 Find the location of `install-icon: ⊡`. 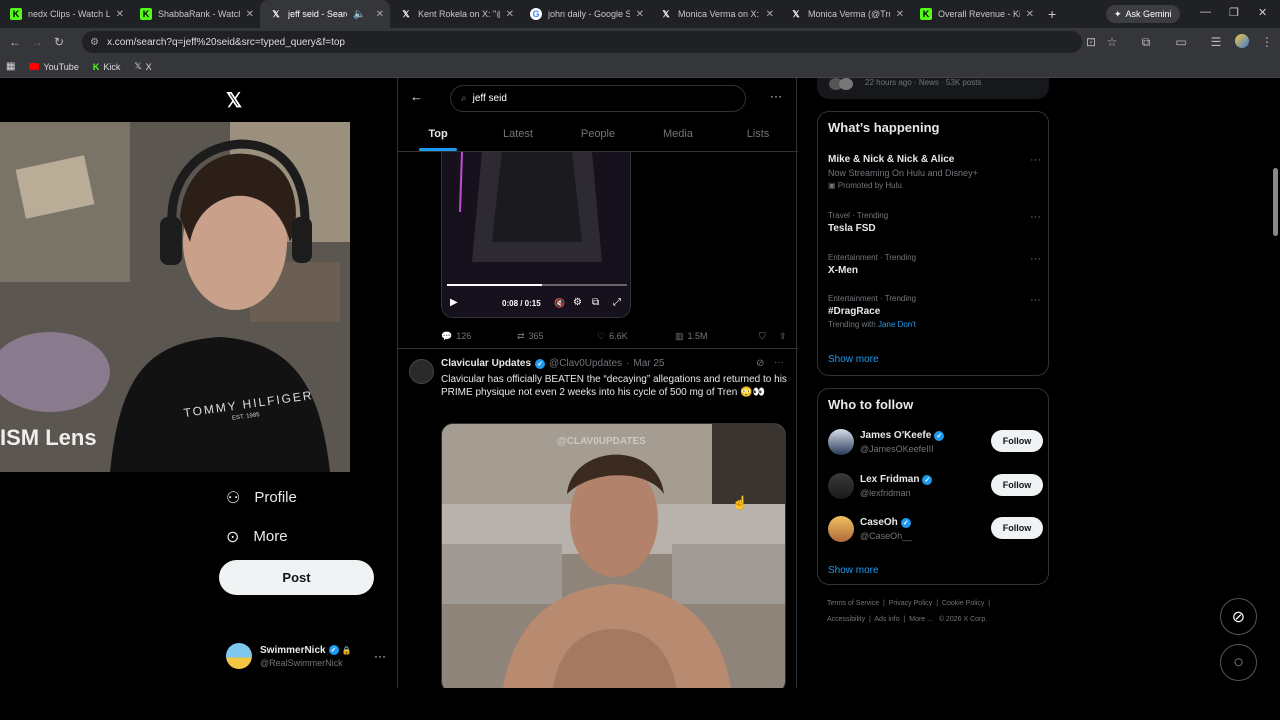

install-icon: ⊡ is located at coordinates (1091, 42).